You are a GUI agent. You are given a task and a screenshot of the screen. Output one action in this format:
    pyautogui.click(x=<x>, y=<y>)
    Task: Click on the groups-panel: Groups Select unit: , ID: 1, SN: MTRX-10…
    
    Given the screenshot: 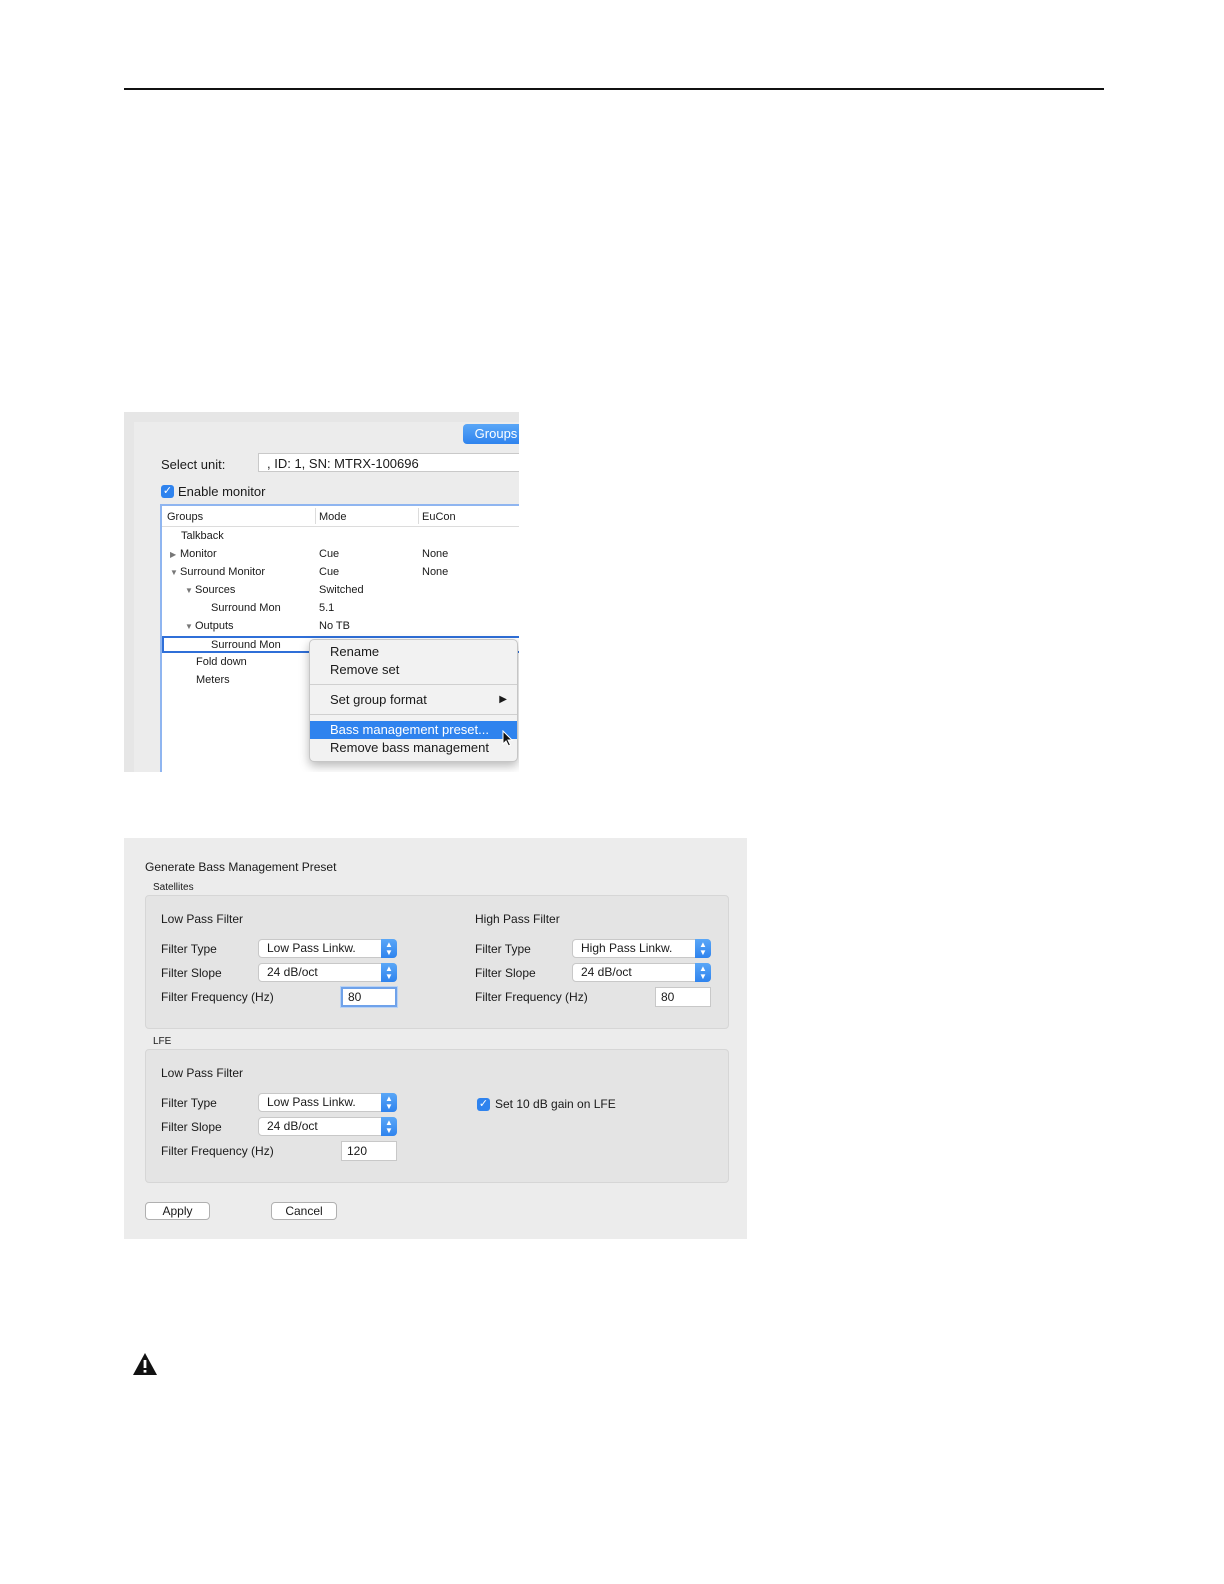 What is the action you would take?
    pyautogui.click(x=326, y=597)
    